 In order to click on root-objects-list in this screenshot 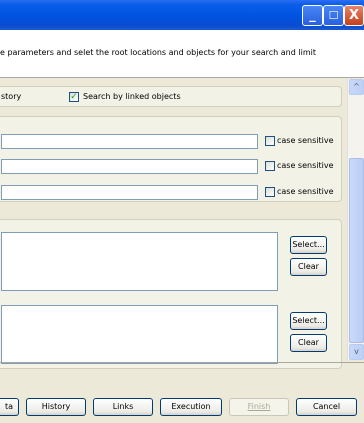, I will do `click(139, 334)`.